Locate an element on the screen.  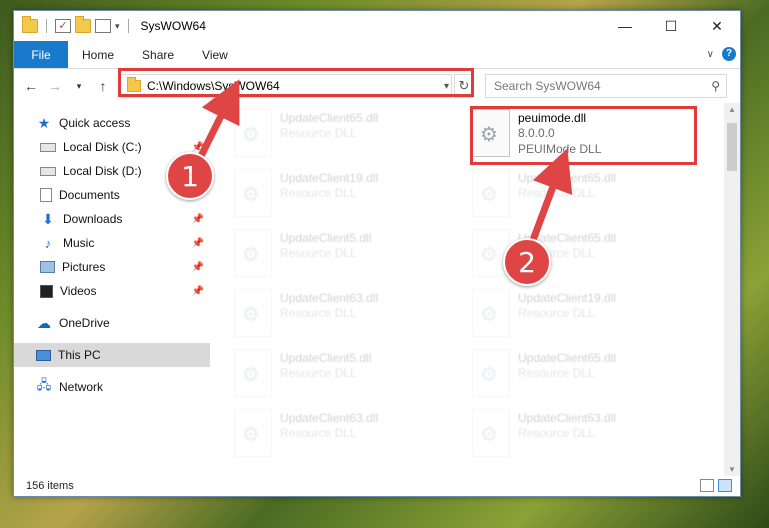
details-view-icon is located at coordinates (707, 485).